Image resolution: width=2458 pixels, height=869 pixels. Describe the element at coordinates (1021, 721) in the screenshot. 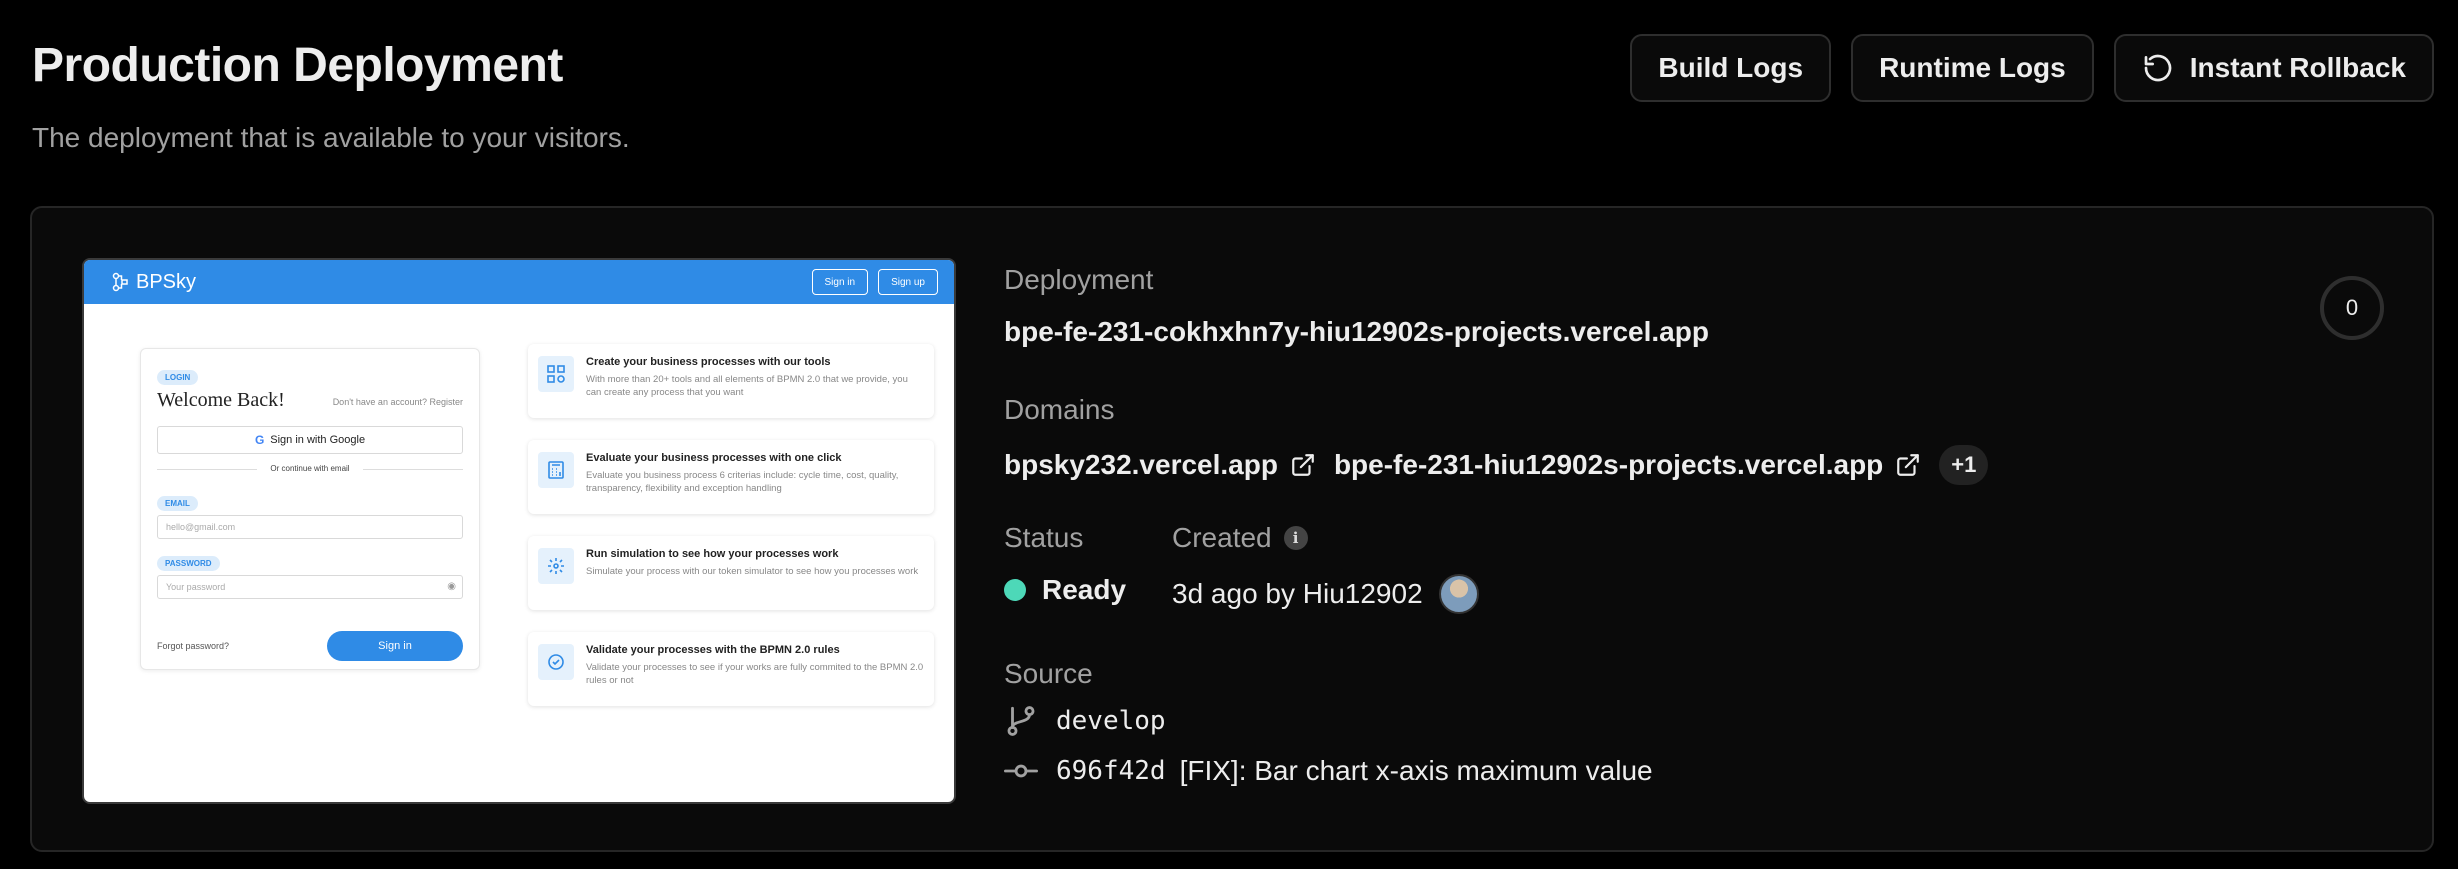

I see `git-branch-icon` at that location.